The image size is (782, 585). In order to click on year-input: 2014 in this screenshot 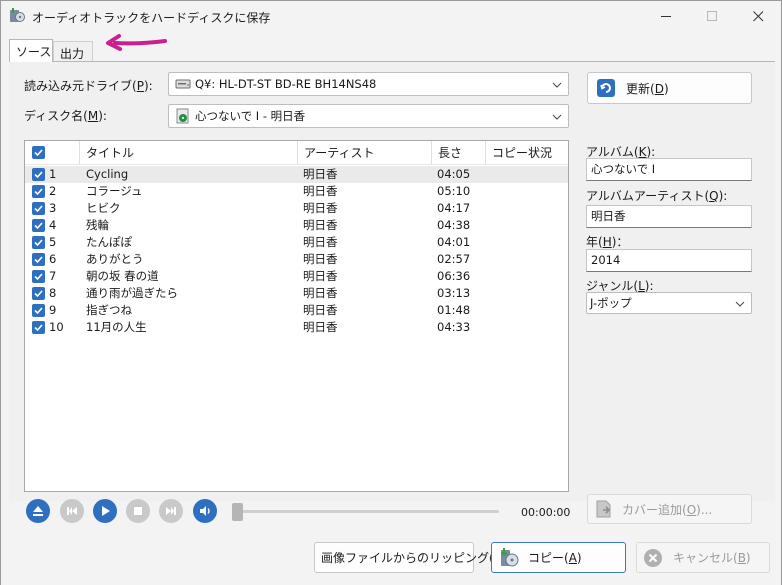, I will do `click(669, 260)`.